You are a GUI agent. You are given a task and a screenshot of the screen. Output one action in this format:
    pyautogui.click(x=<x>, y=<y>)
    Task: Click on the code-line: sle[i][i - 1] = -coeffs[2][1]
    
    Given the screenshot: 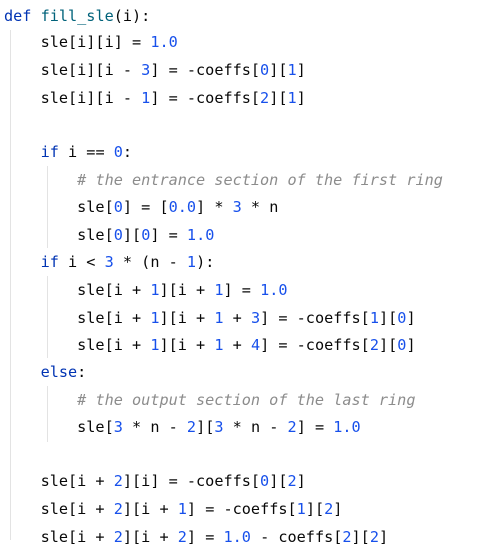 What is the action you would take?
    pyautogui.click(x=155, y=98)
    